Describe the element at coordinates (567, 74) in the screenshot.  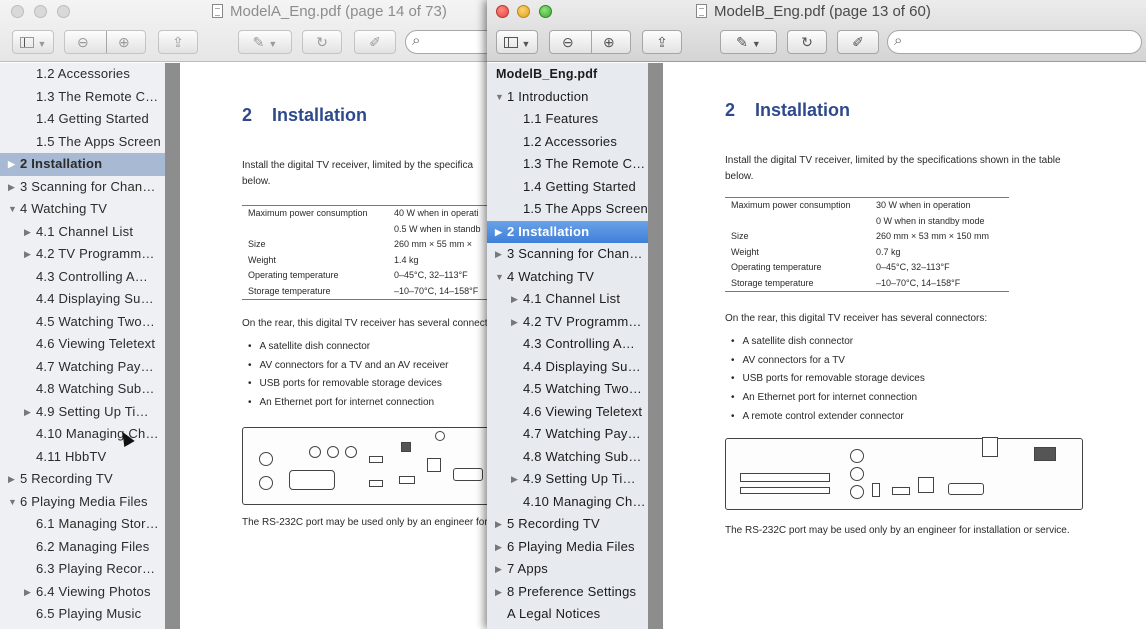
I see `sidebar-document-title: ModelB_Eng.pdf` at that location.